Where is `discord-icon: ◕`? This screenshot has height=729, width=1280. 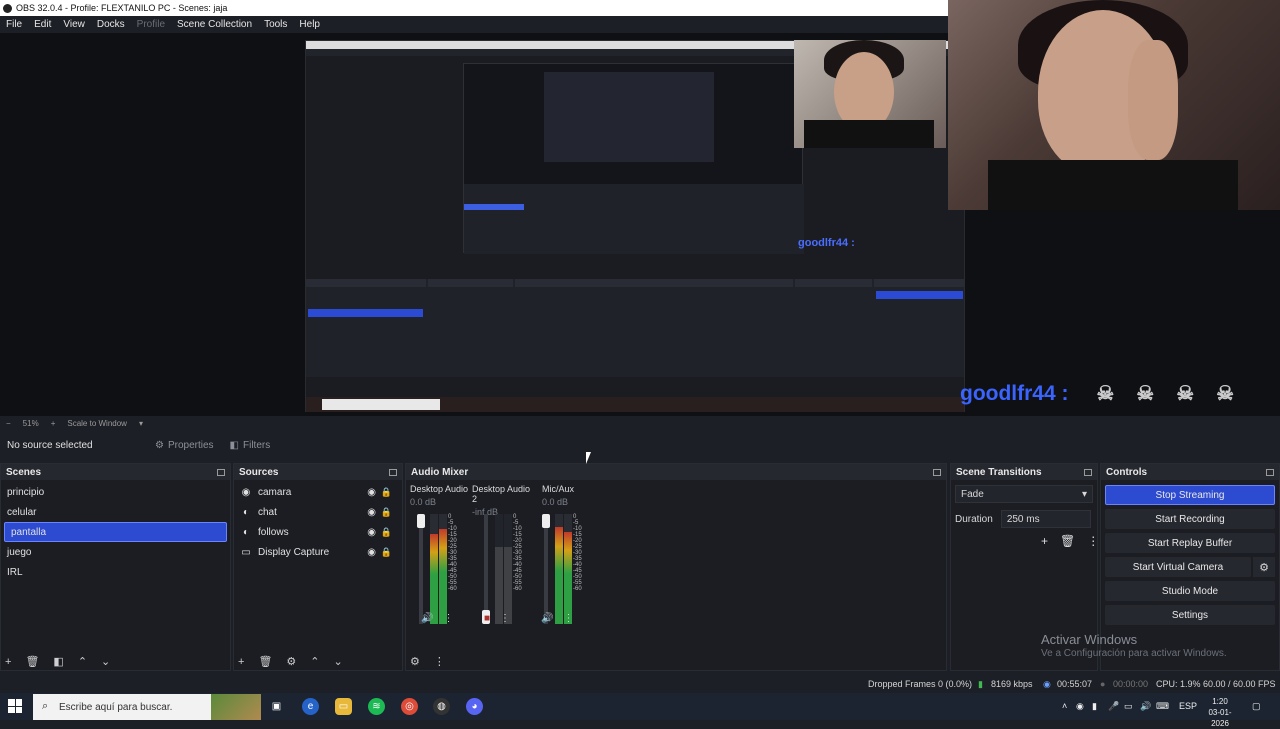 discord-icon: ◕ is located at coordinates (474, 706).